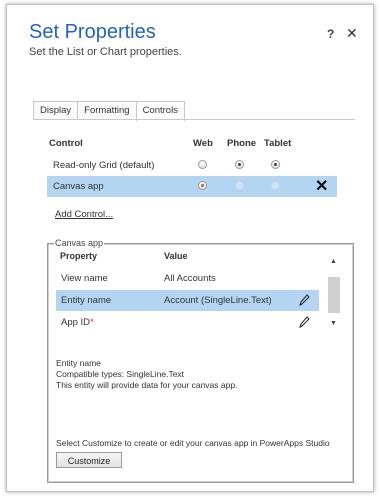  I want to click on property-name: App ID*, so click(77, 322).